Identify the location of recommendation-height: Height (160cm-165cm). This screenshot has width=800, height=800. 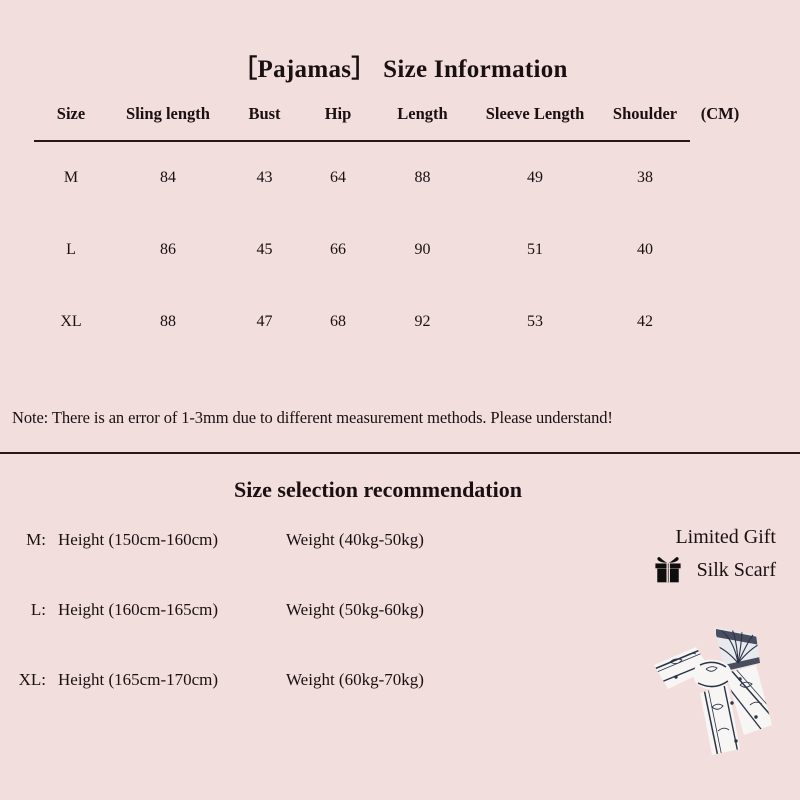
(138, 609).